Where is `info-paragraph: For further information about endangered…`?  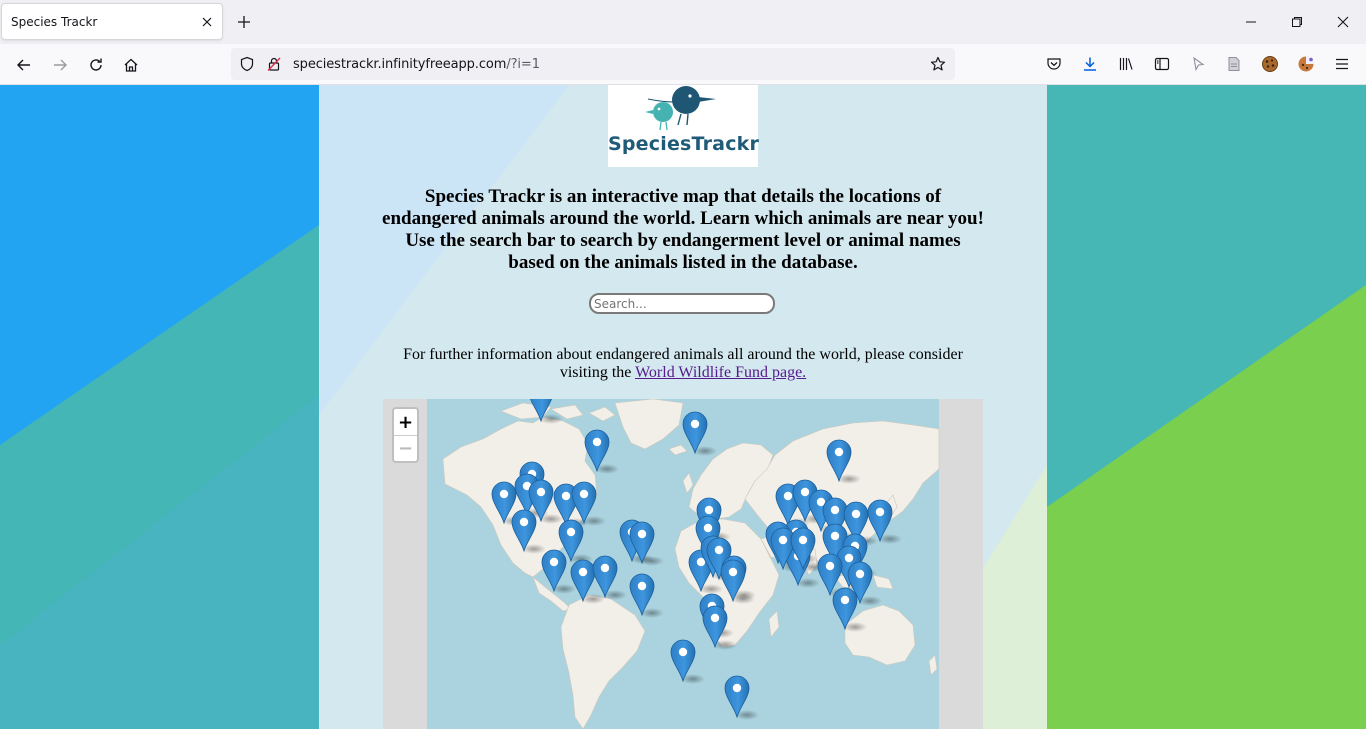 info-paragraph: For further information about endangered… is located at coordinates (683, 364).